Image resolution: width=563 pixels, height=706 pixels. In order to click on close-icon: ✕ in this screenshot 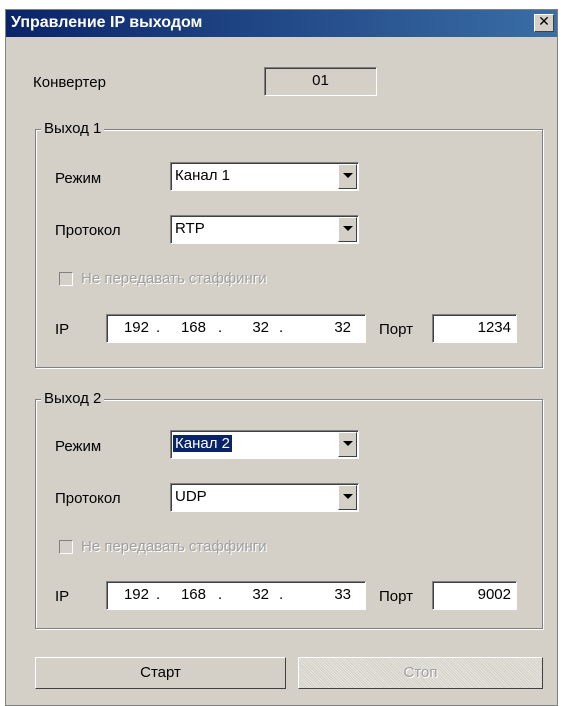, I will do `click(544, 22)`.